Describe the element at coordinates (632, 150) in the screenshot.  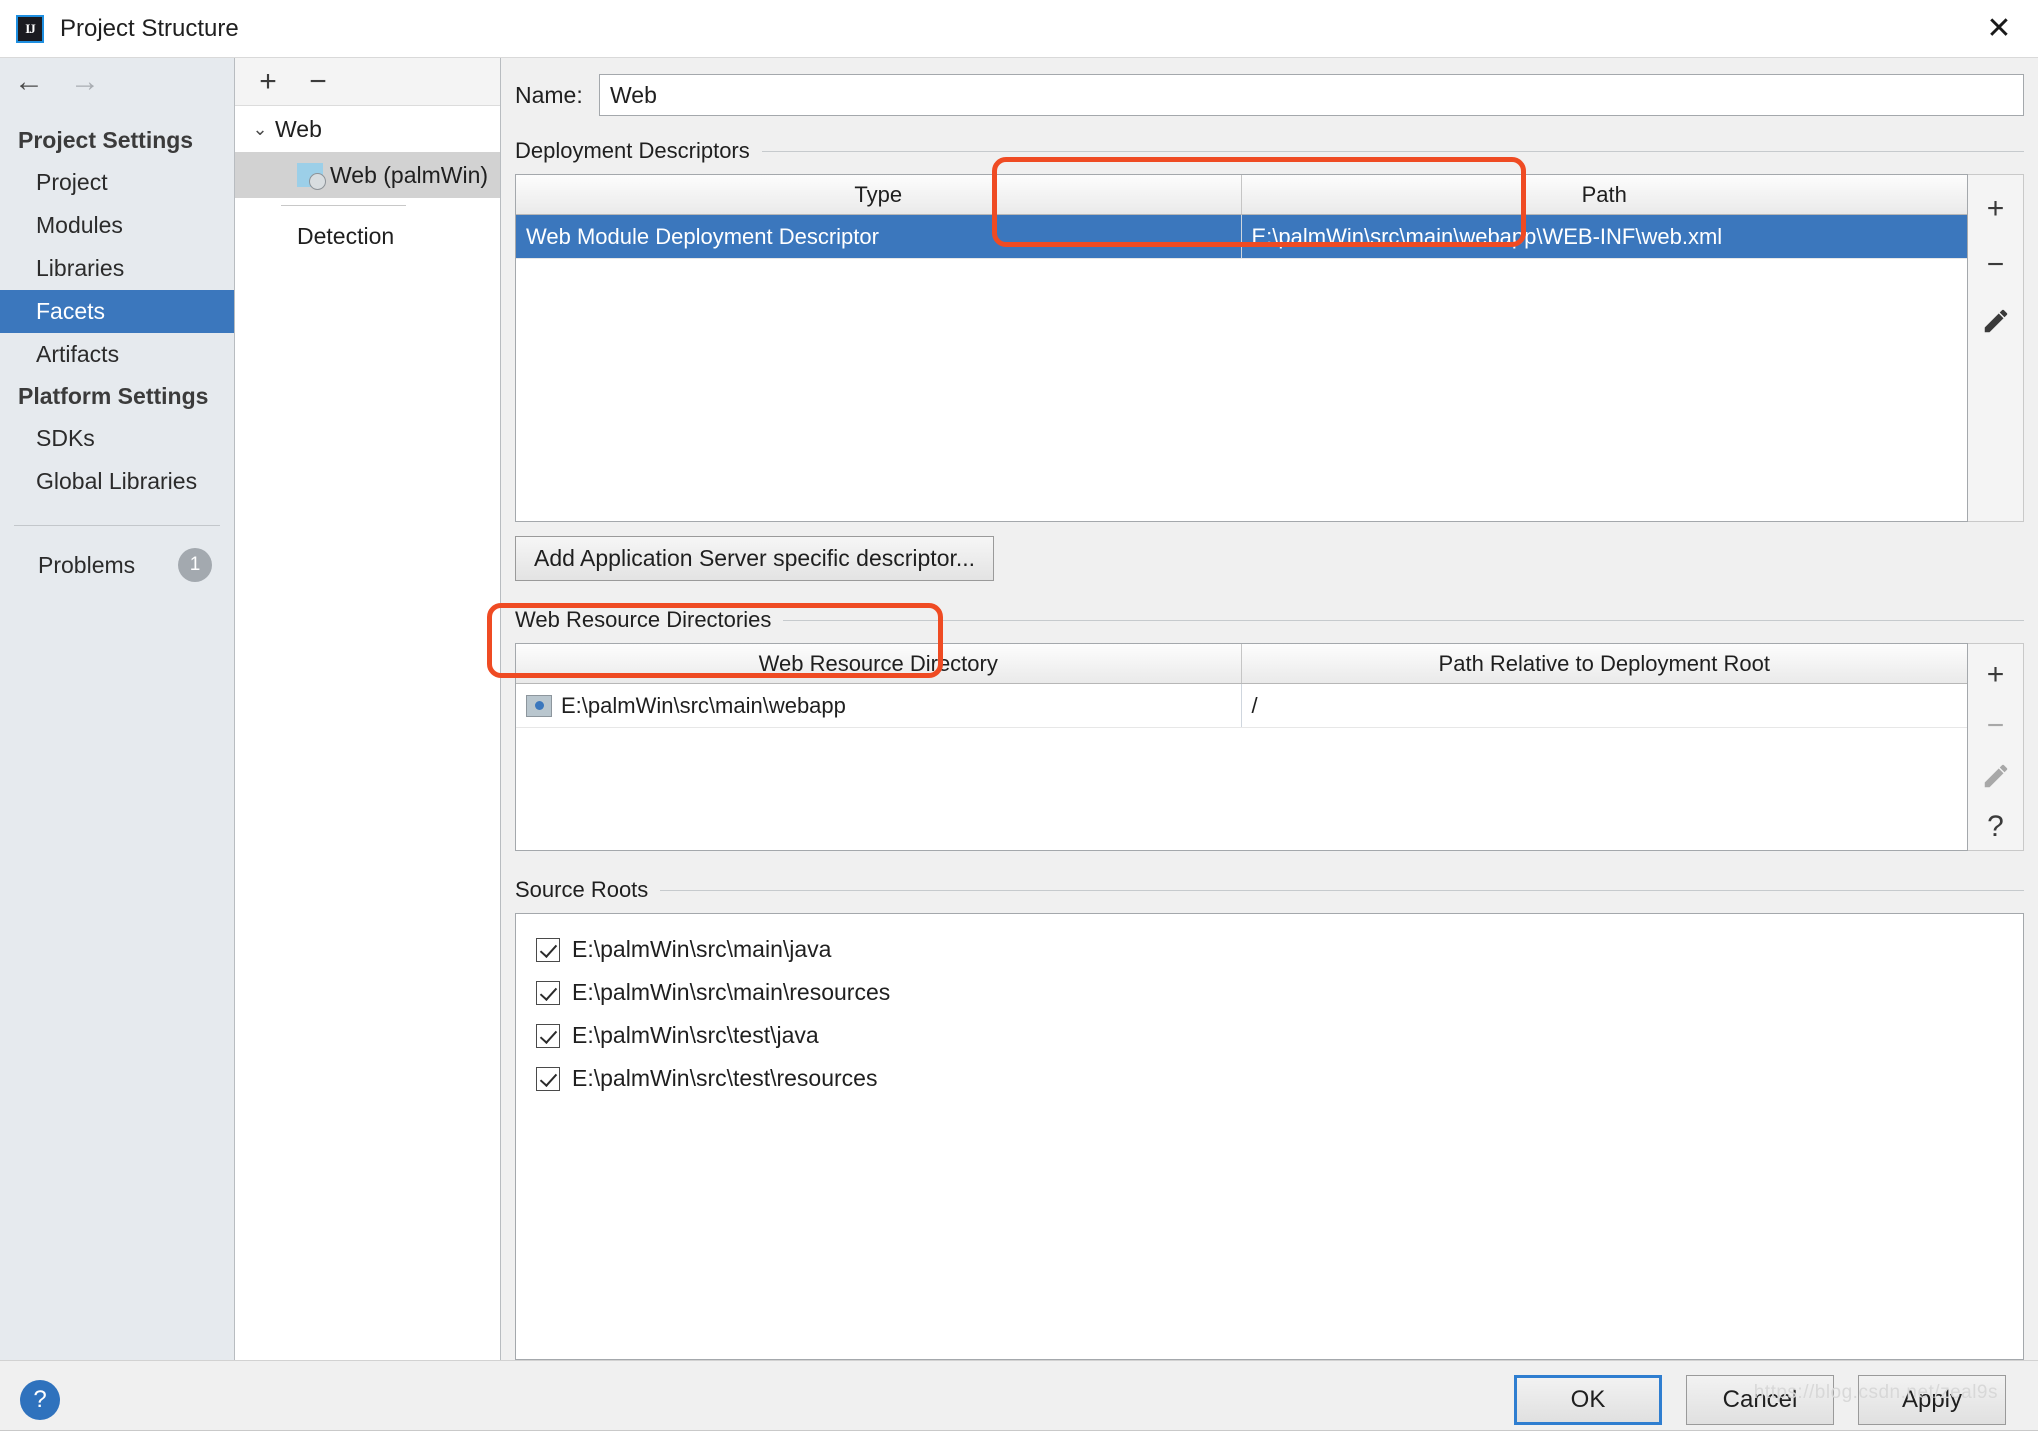
I see `deployment-descriptors-label: Deployment Descriptors` at that location.